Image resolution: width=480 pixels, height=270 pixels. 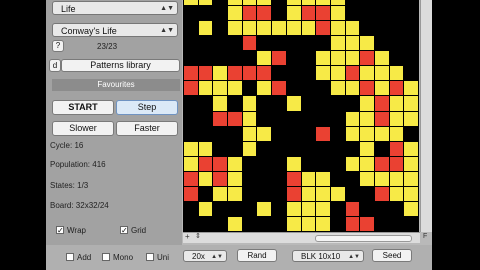 I want to click on scroll-thumb, so click(x=363, y=238).